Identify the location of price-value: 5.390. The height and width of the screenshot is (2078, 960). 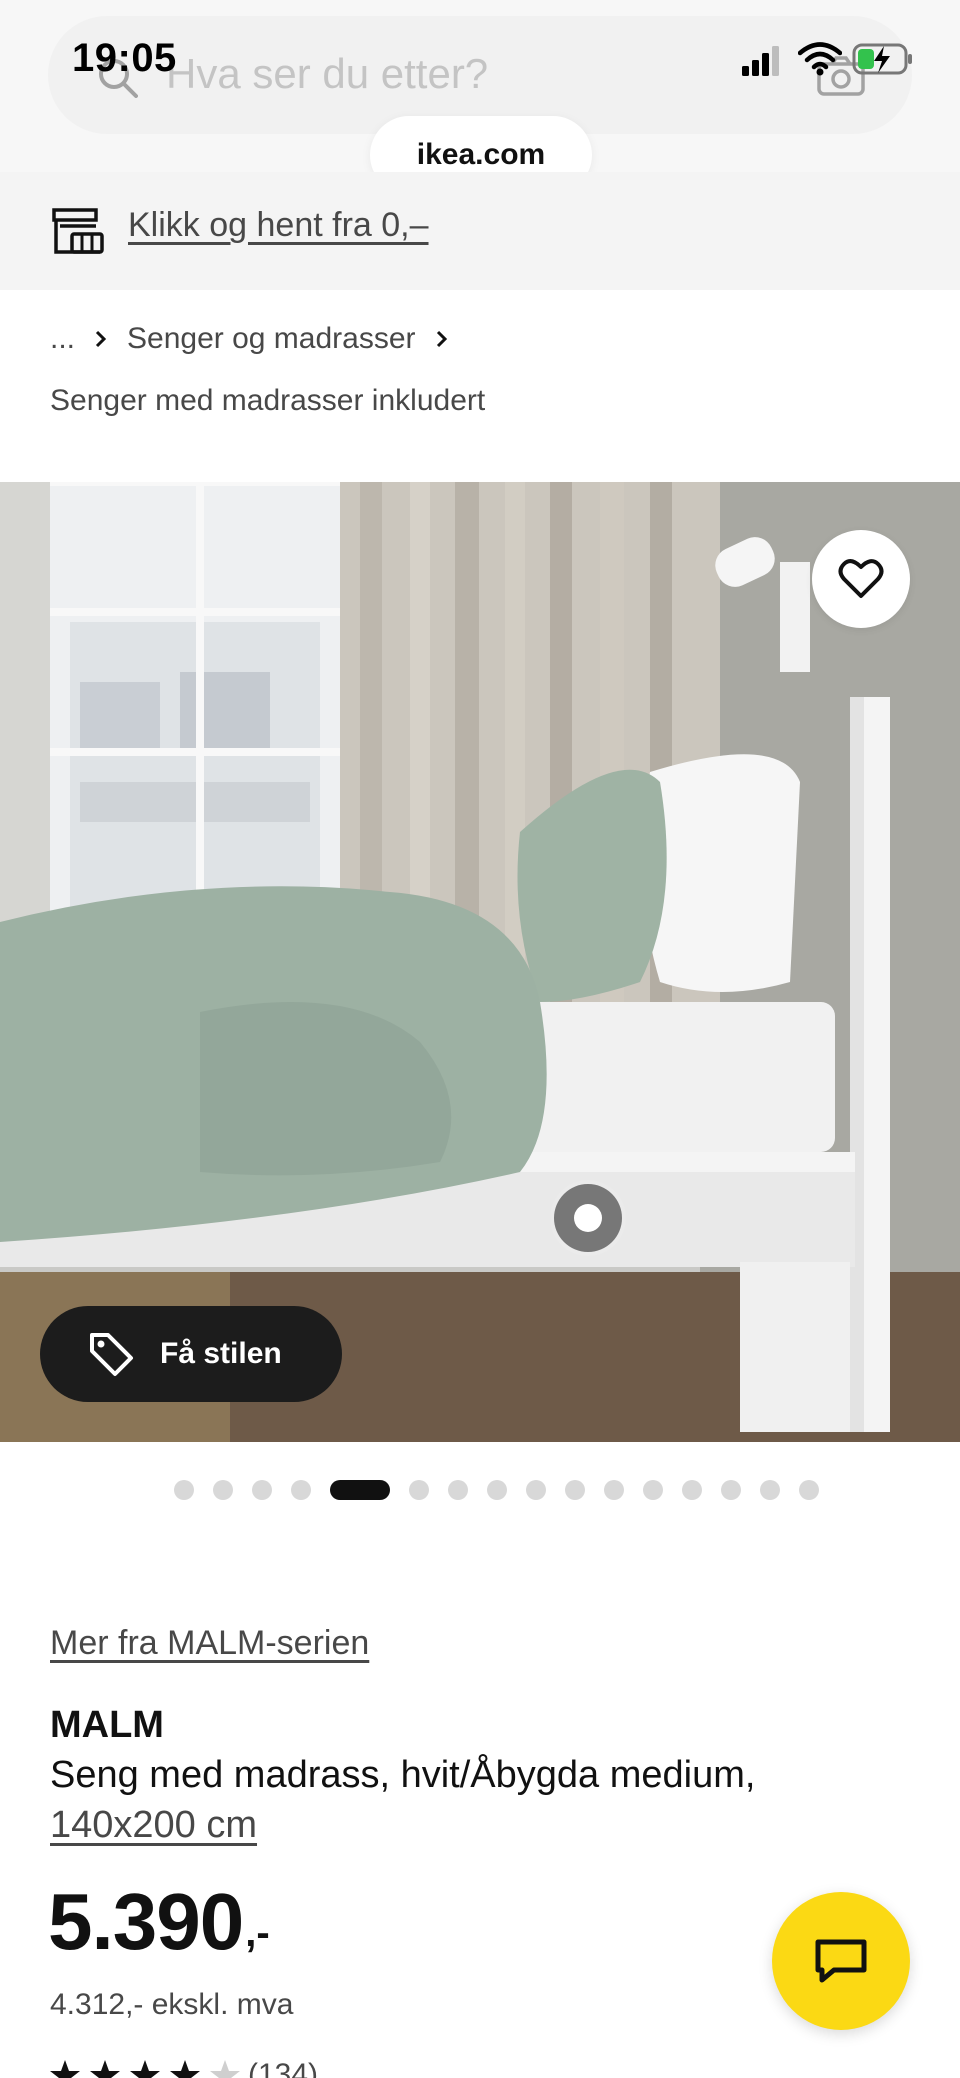
(146, 1921).